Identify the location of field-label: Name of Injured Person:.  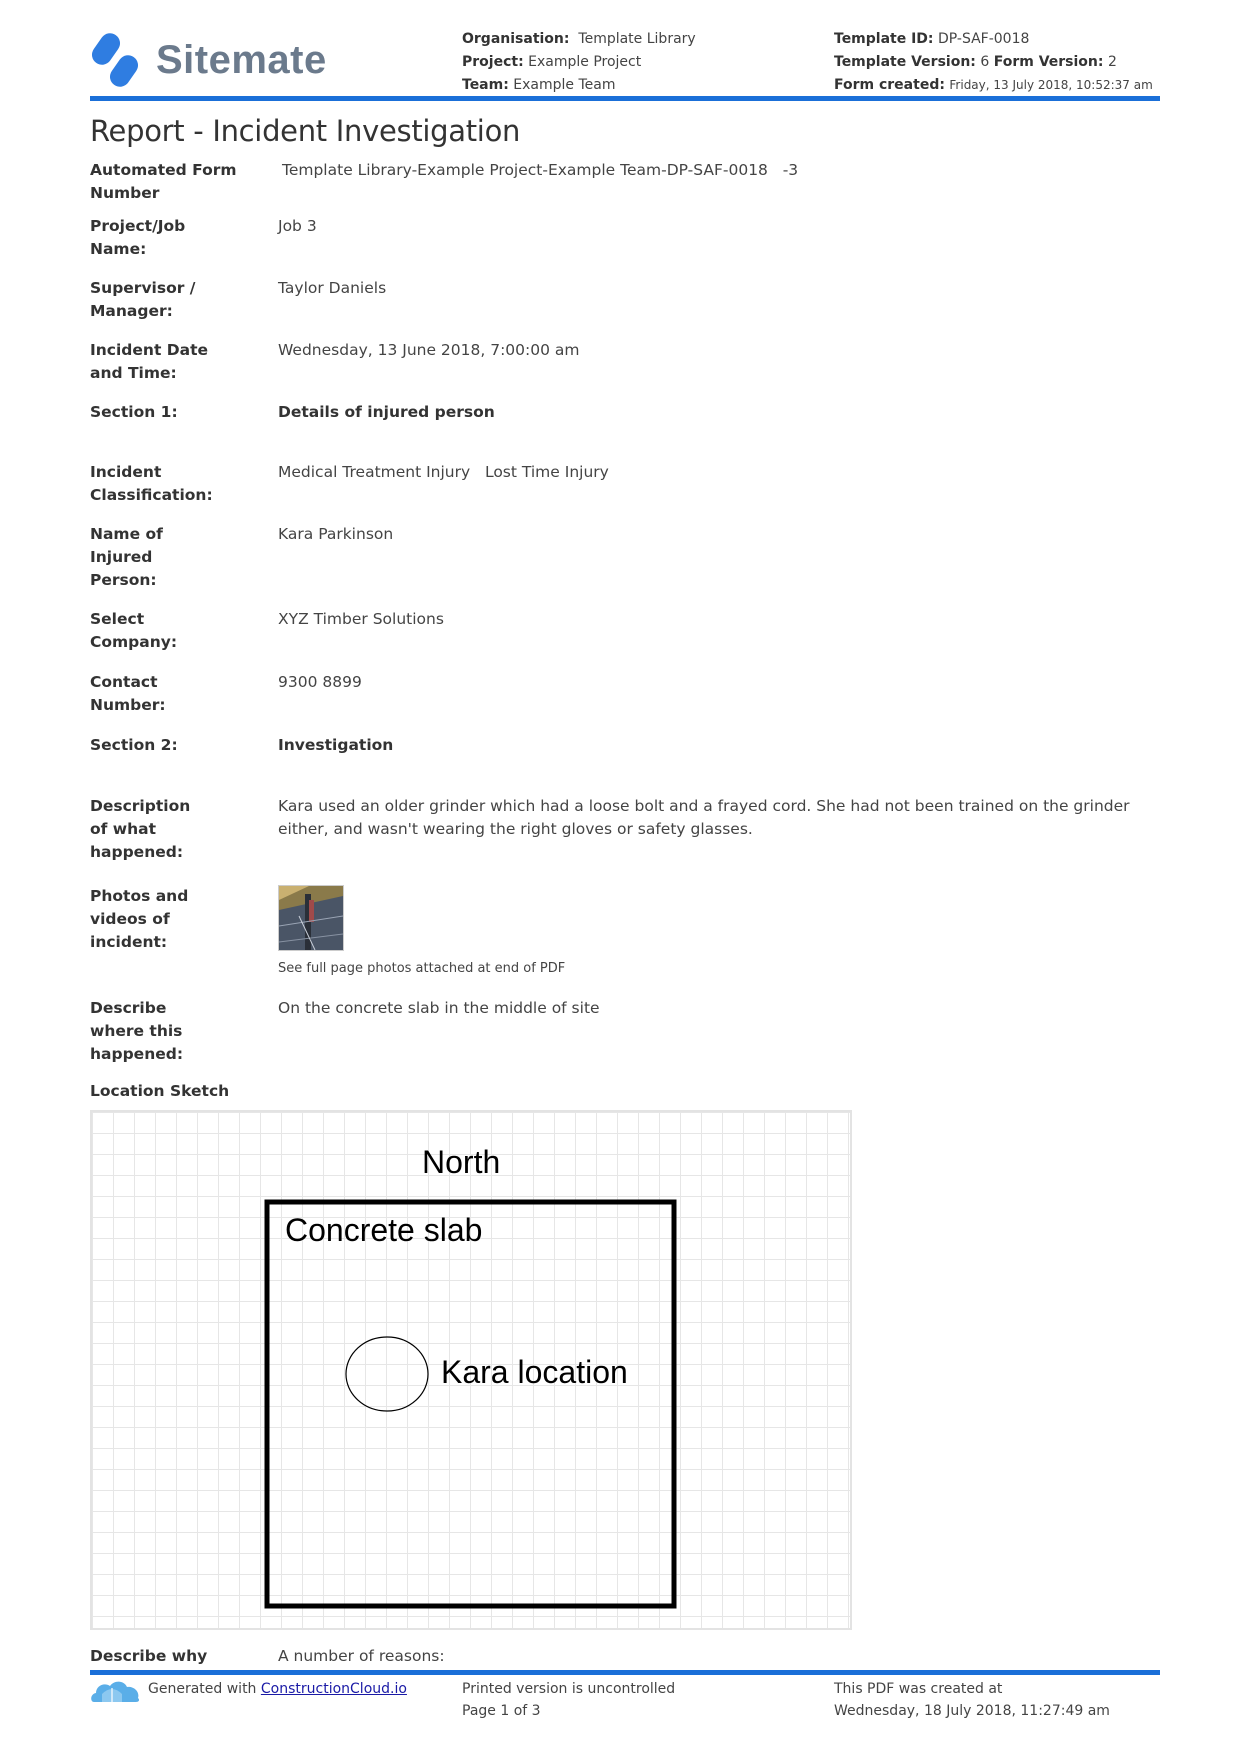
(126, 557).